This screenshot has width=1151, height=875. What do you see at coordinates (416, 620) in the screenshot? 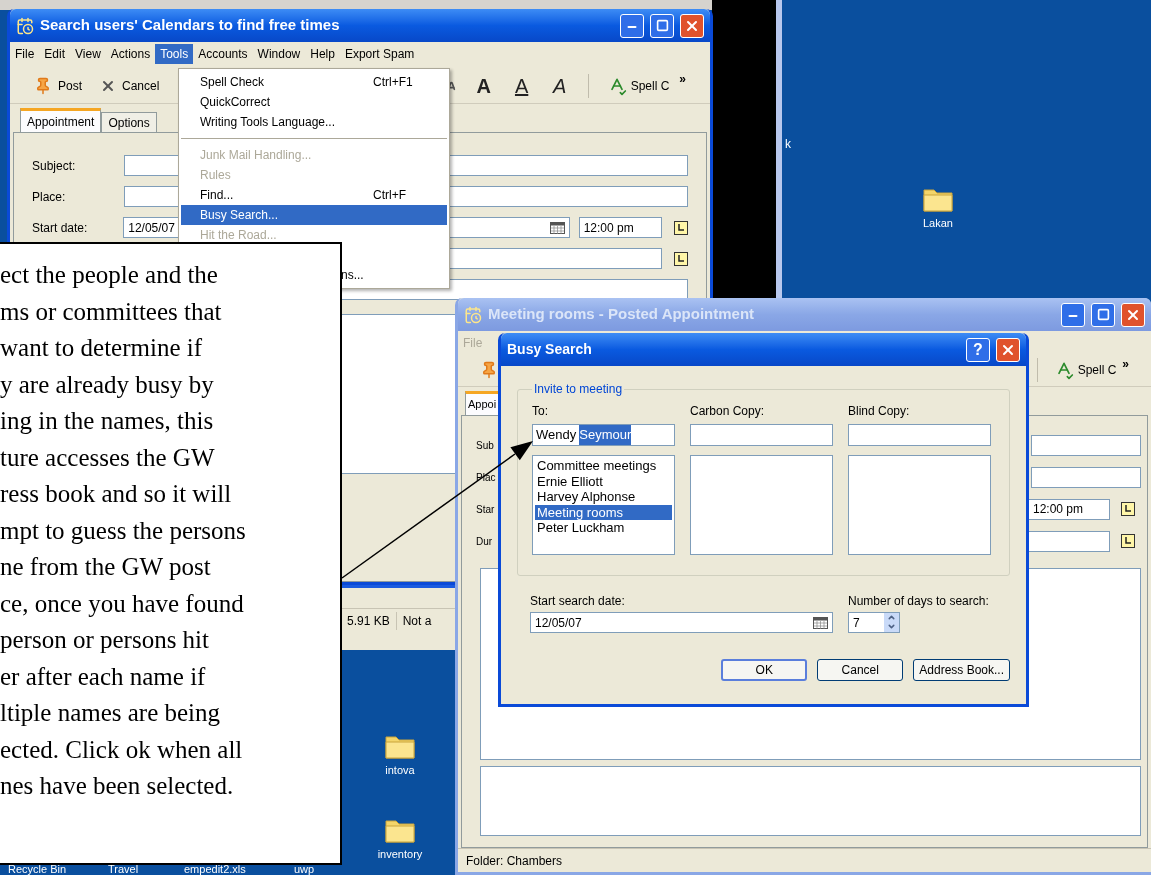
I see `status-text: Not a` at bounding box center [416, 620].